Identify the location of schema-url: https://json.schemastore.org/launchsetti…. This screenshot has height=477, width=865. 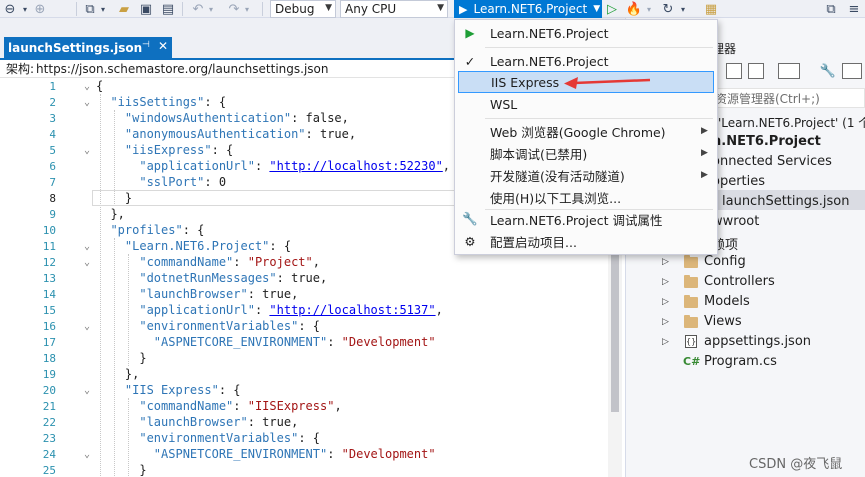
(182, 69).